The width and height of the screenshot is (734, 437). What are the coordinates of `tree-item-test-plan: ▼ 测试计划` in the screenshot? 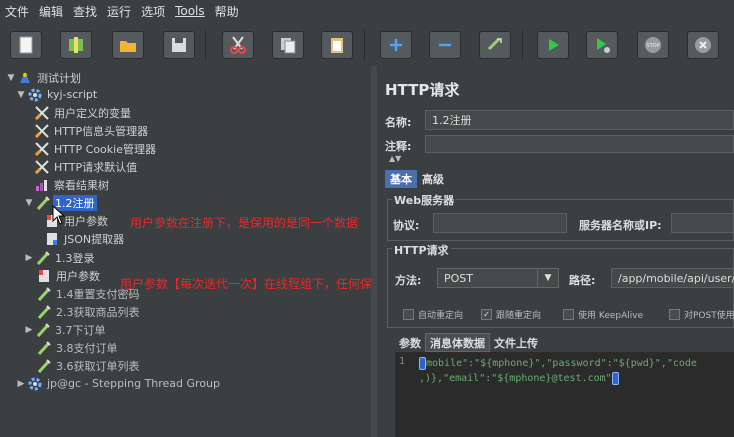 It's located at (44, 77).